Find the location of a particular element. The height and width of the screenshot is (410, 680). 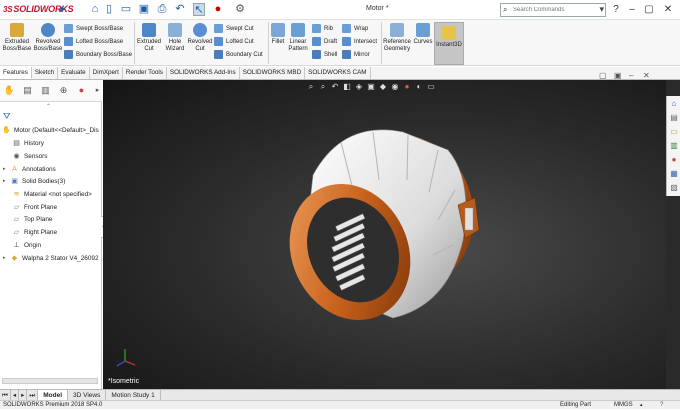

tree-item-sensors: ◉ Sensors is located at coordinates (29, 156).